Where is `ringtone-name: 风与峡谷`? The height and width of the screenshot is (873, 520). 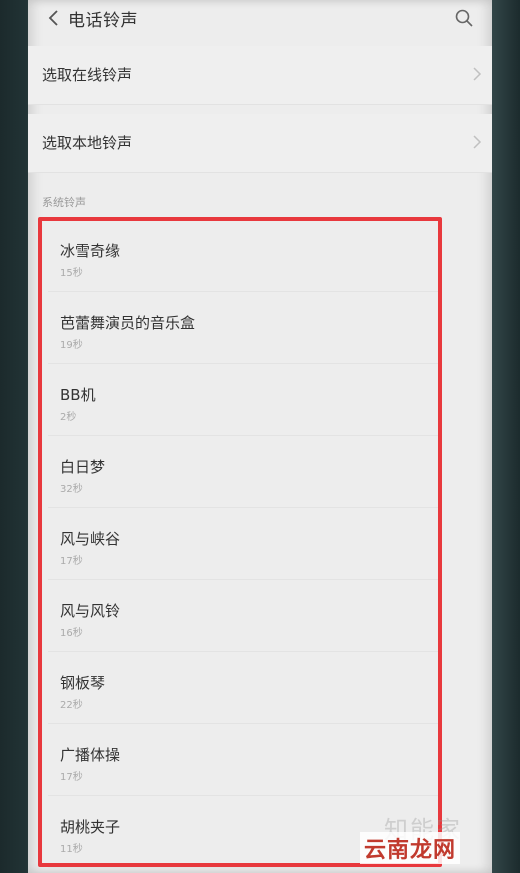
ringtone-name: 风与峡谷 is located at coordinates (90, 539).